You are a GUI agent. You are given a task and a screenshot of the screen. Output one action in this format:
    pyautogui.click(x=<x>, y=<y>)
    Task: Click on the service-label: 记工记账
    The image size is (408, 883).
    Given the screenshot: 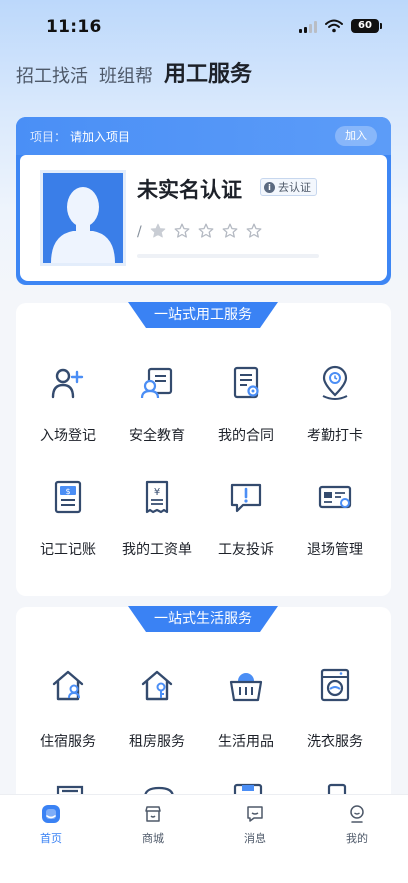 What is the action you would take?
    pyautogui.click(x=68, y=550)
    